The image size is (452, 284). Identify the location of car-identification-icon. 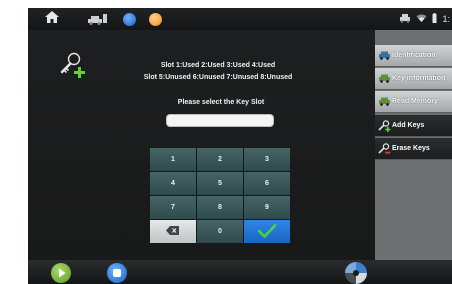
(384, 56).